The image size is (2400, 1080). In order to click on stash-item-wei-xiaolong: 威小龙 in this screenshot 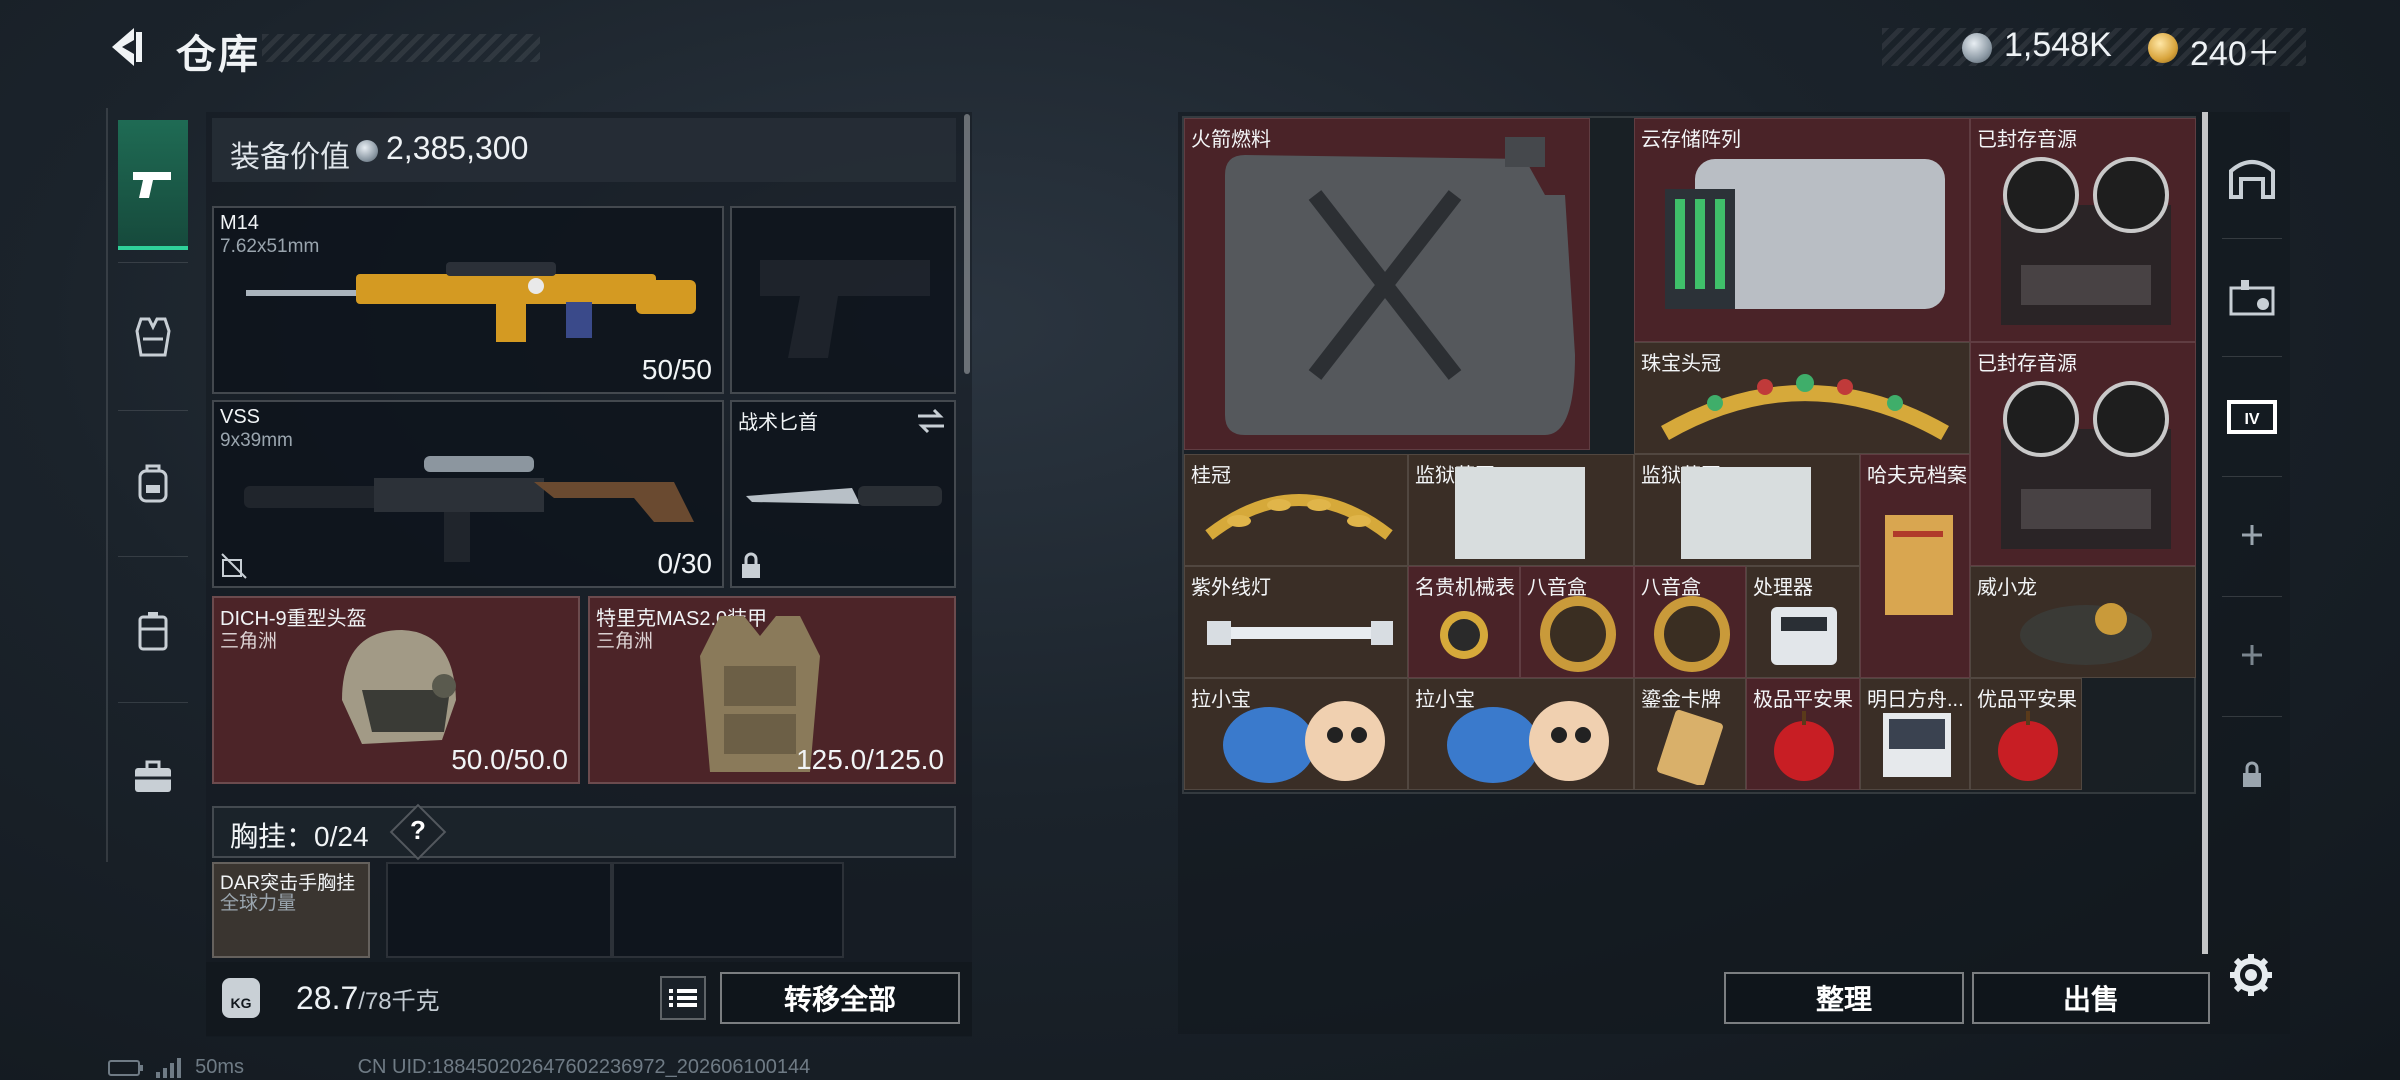, I will do `click(2083, 622)`.